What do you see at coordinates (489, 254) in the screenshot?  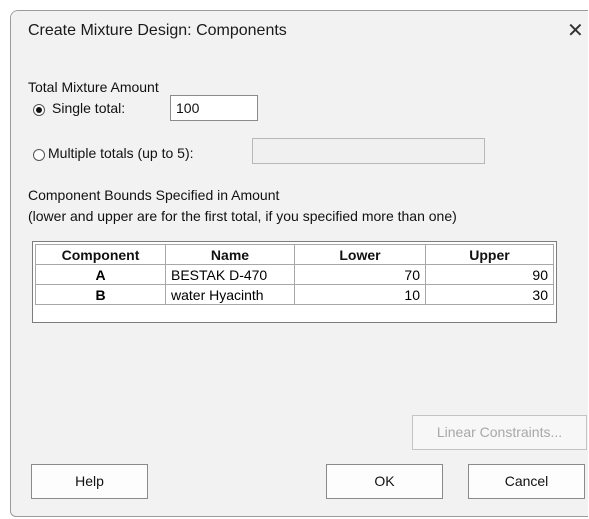 I see `column-header-upper: Upper` at bounding box center [489, 254].